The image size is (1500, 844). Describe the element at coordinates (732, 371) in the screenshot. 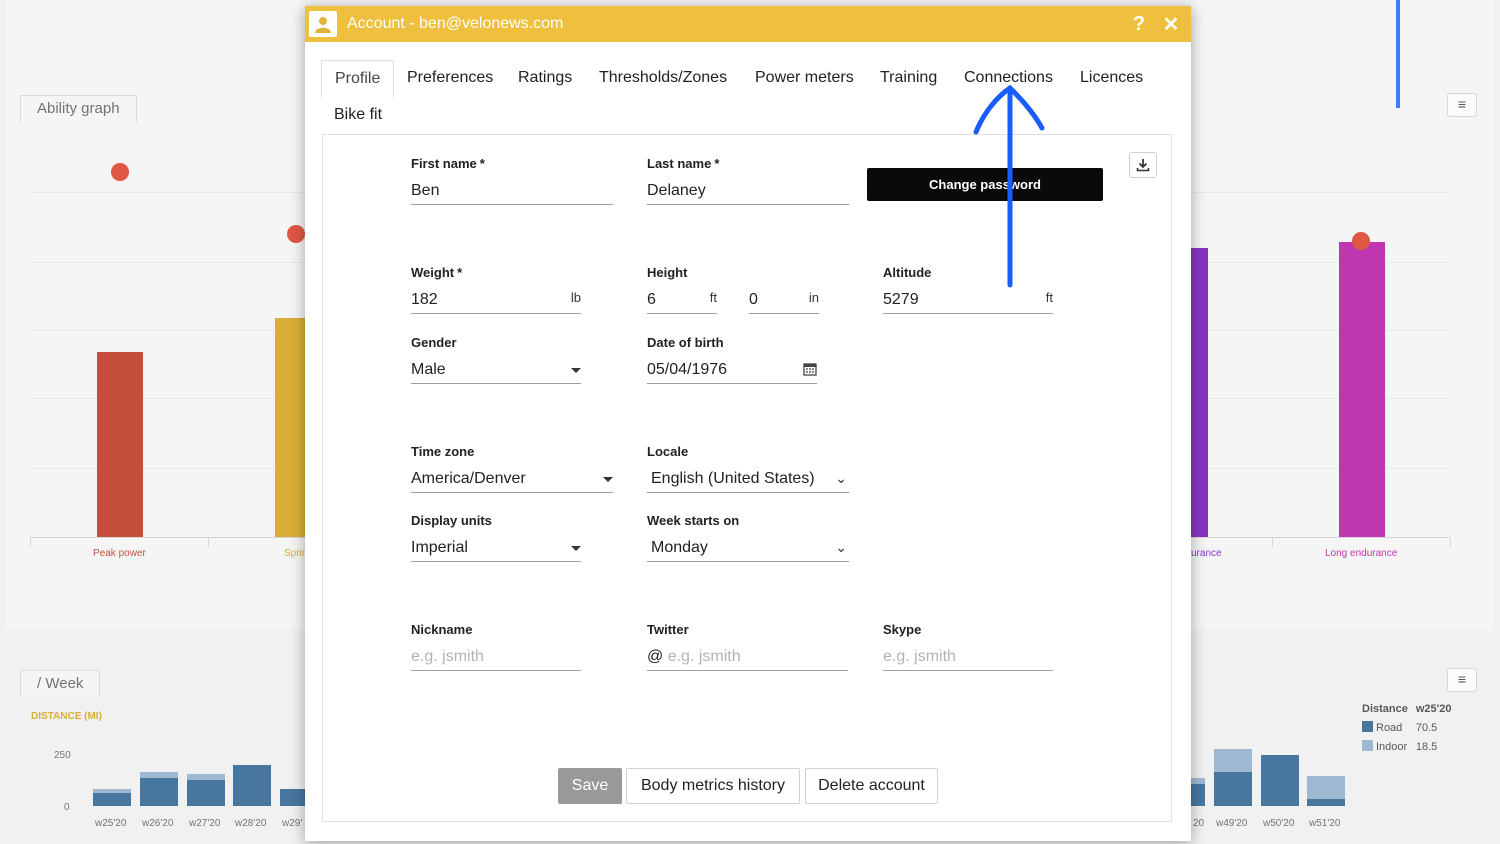

I see `dob-input: 05/04/1976` at that location.